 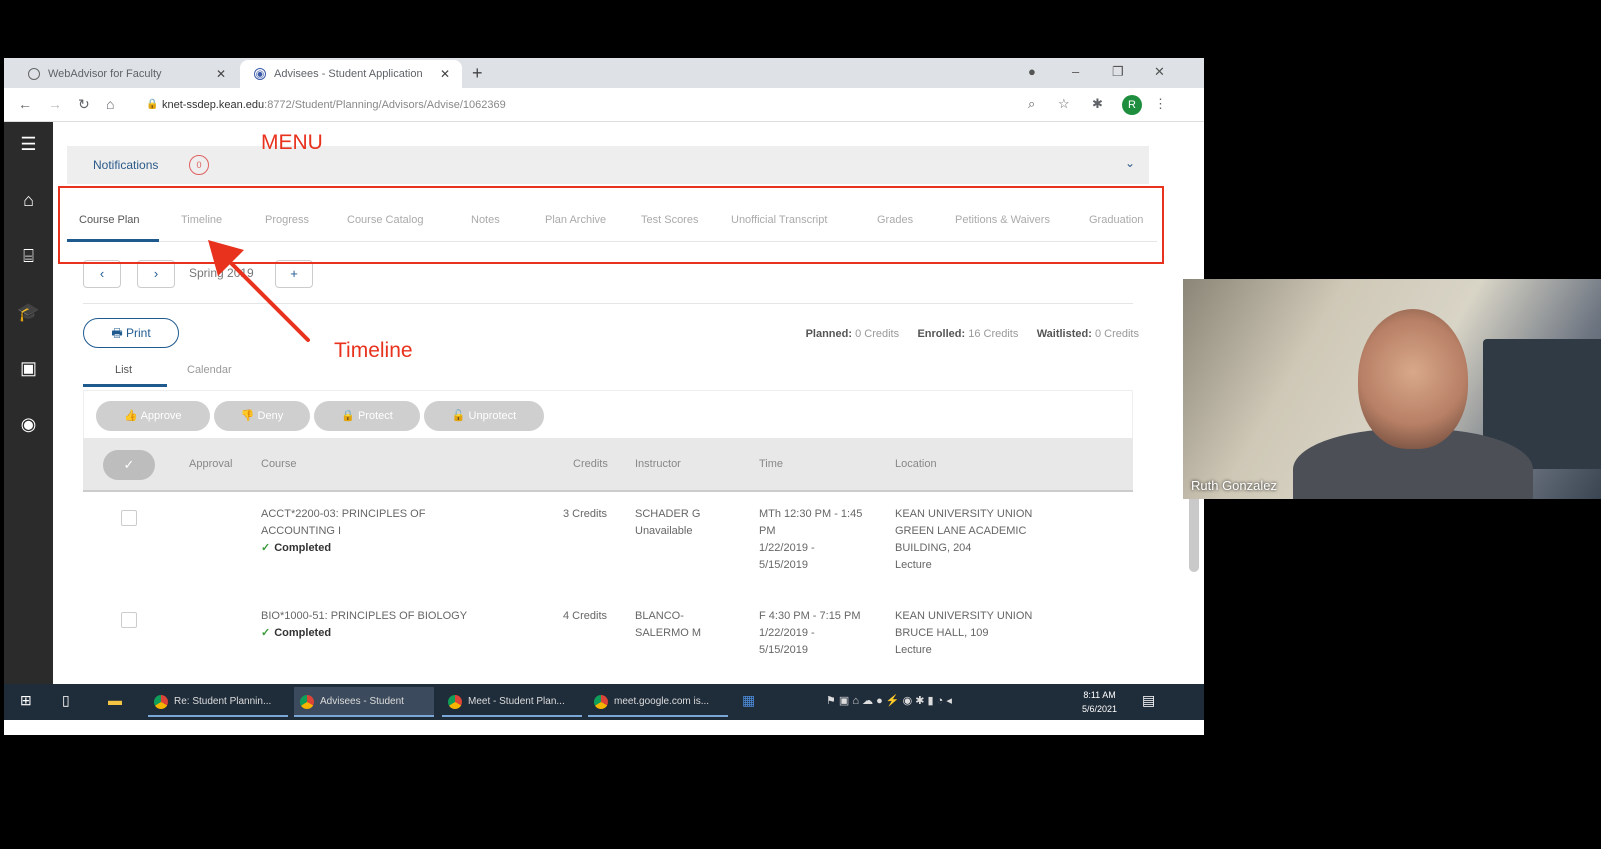 I want to click on header-course: Course, so click(x=279, y=464).